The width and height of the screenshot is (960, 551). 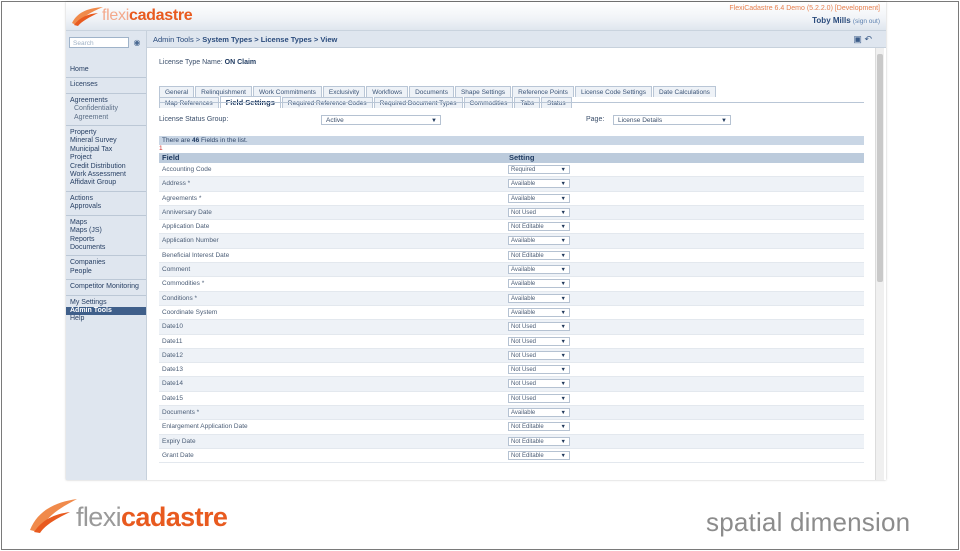 What do you see at coordinates (106, 220) in the screenshot?
I see `sidebar-item-maps: Maps` at bounding box center [106, 220].